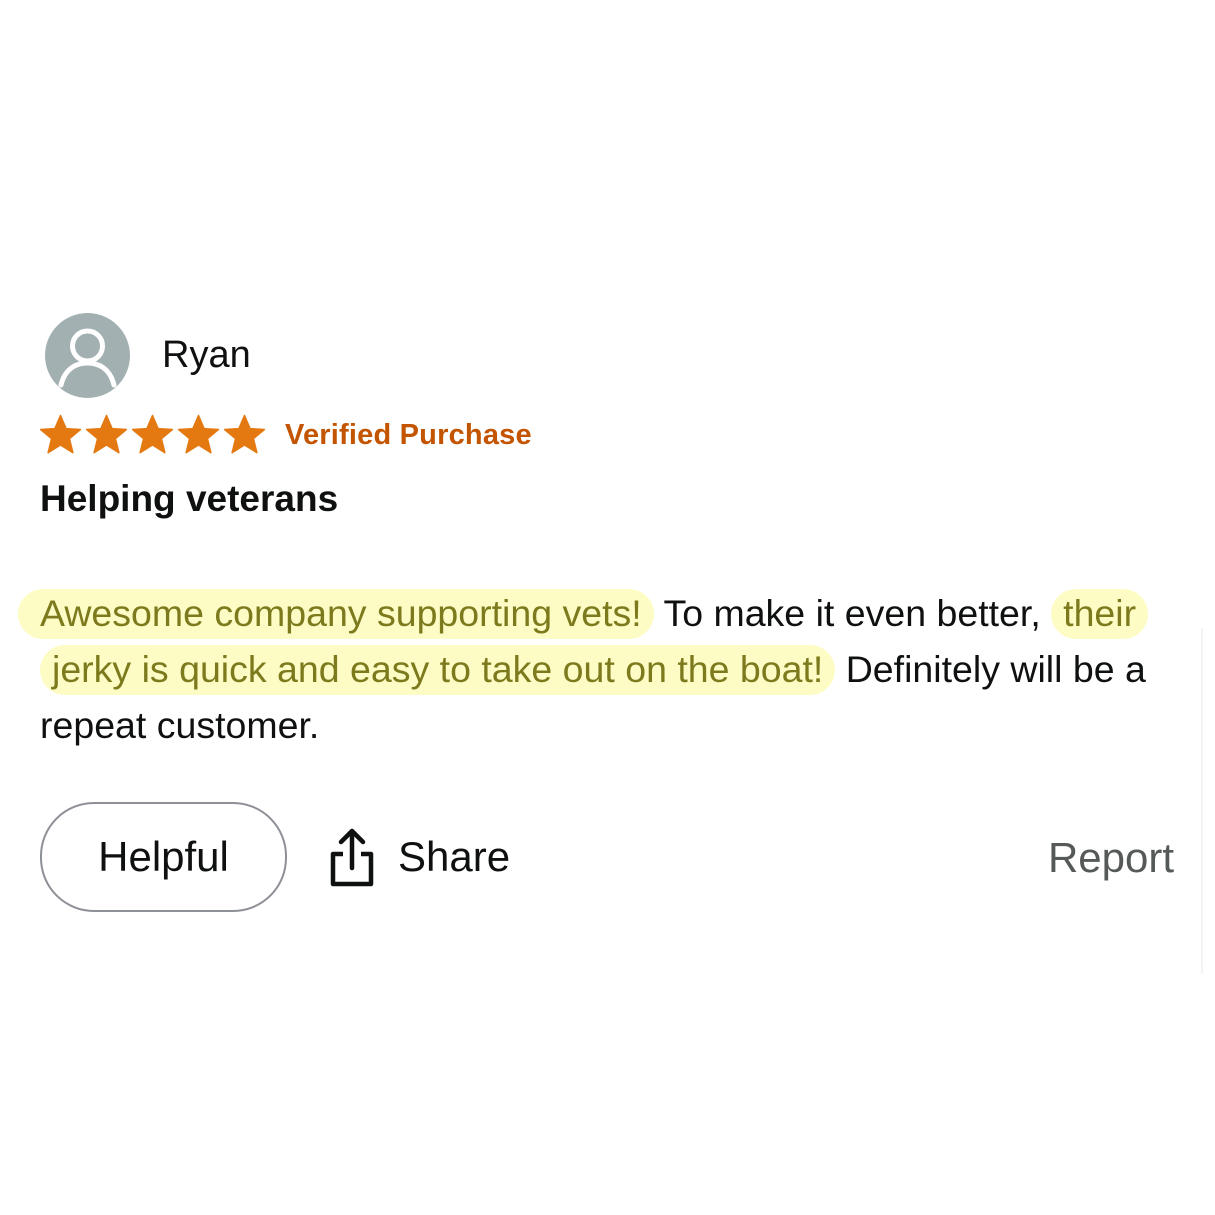 The image size is (1215, 1215). Describe the element at coordinates (352, 857) in the screenshot. I see `share-icon` at that location.